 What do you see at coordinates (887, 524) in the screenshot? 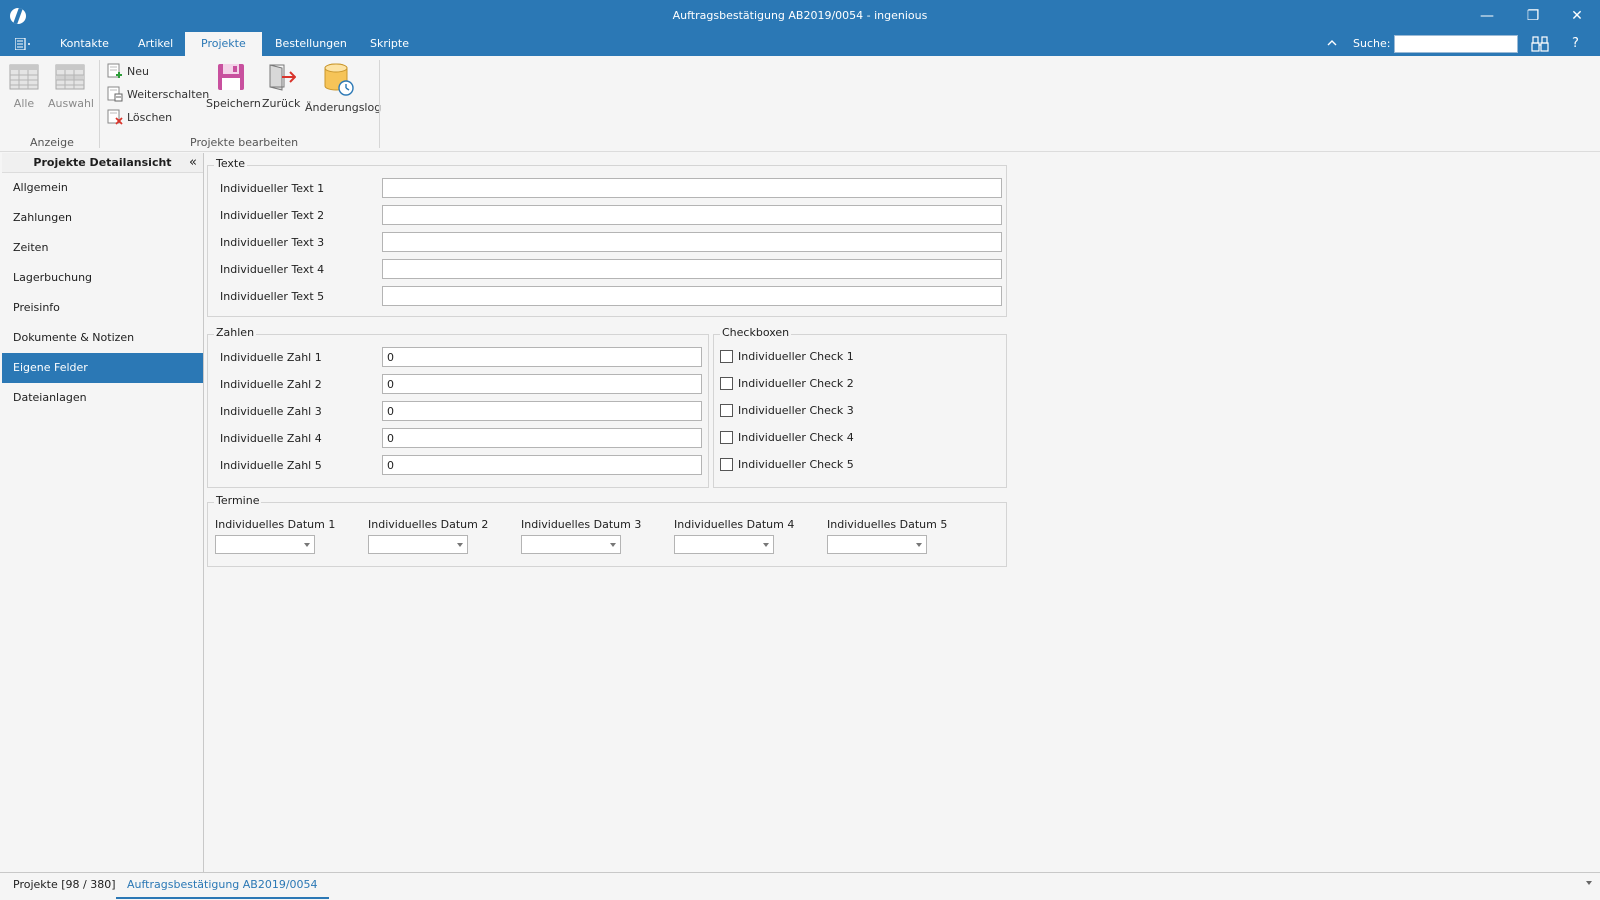
I see `datum-5-label: Individuelles Datum 5` at bounding box center [887, 524].